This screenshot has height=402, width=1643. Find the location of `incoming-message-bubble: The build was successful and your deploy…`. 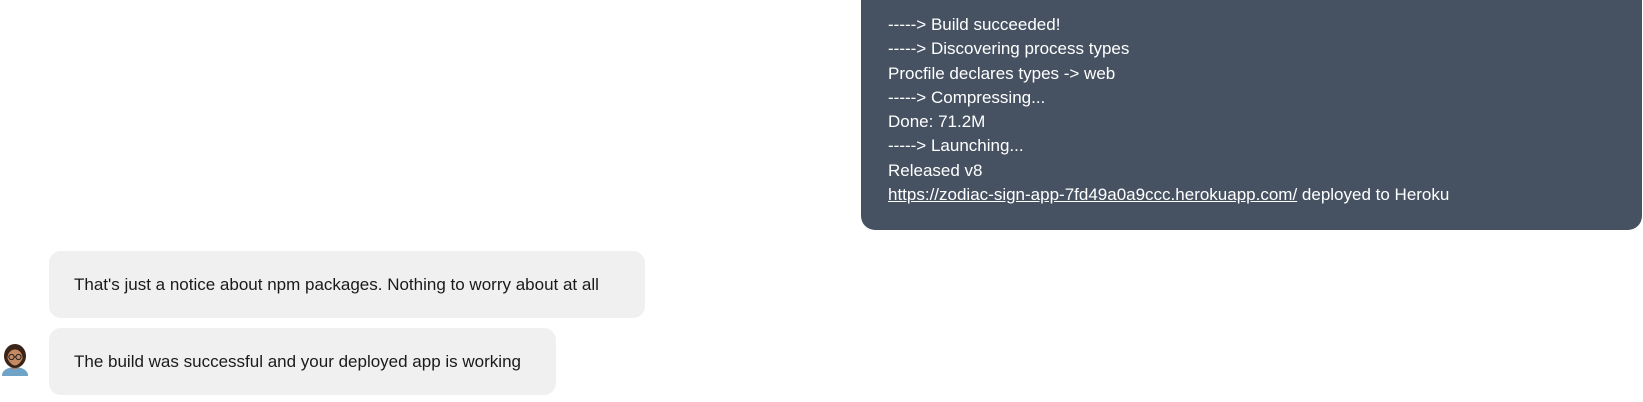

incoming-message-bubble: The build was successful and your deploy… is located at coordinates (302, 361).